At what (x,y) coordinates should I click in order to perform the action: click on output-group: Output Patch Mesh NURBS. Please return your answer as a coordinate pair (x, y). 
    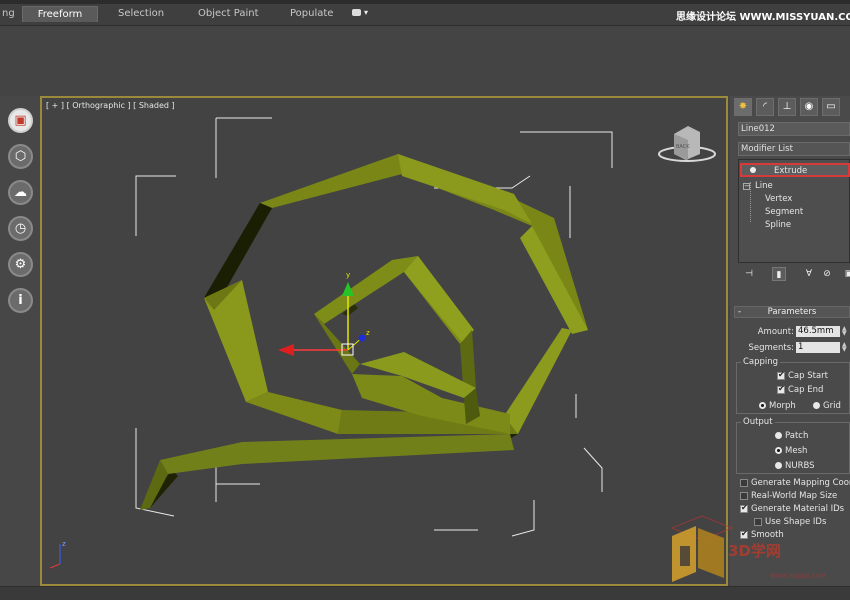
    Looking at the image, I should click on (793, 445).